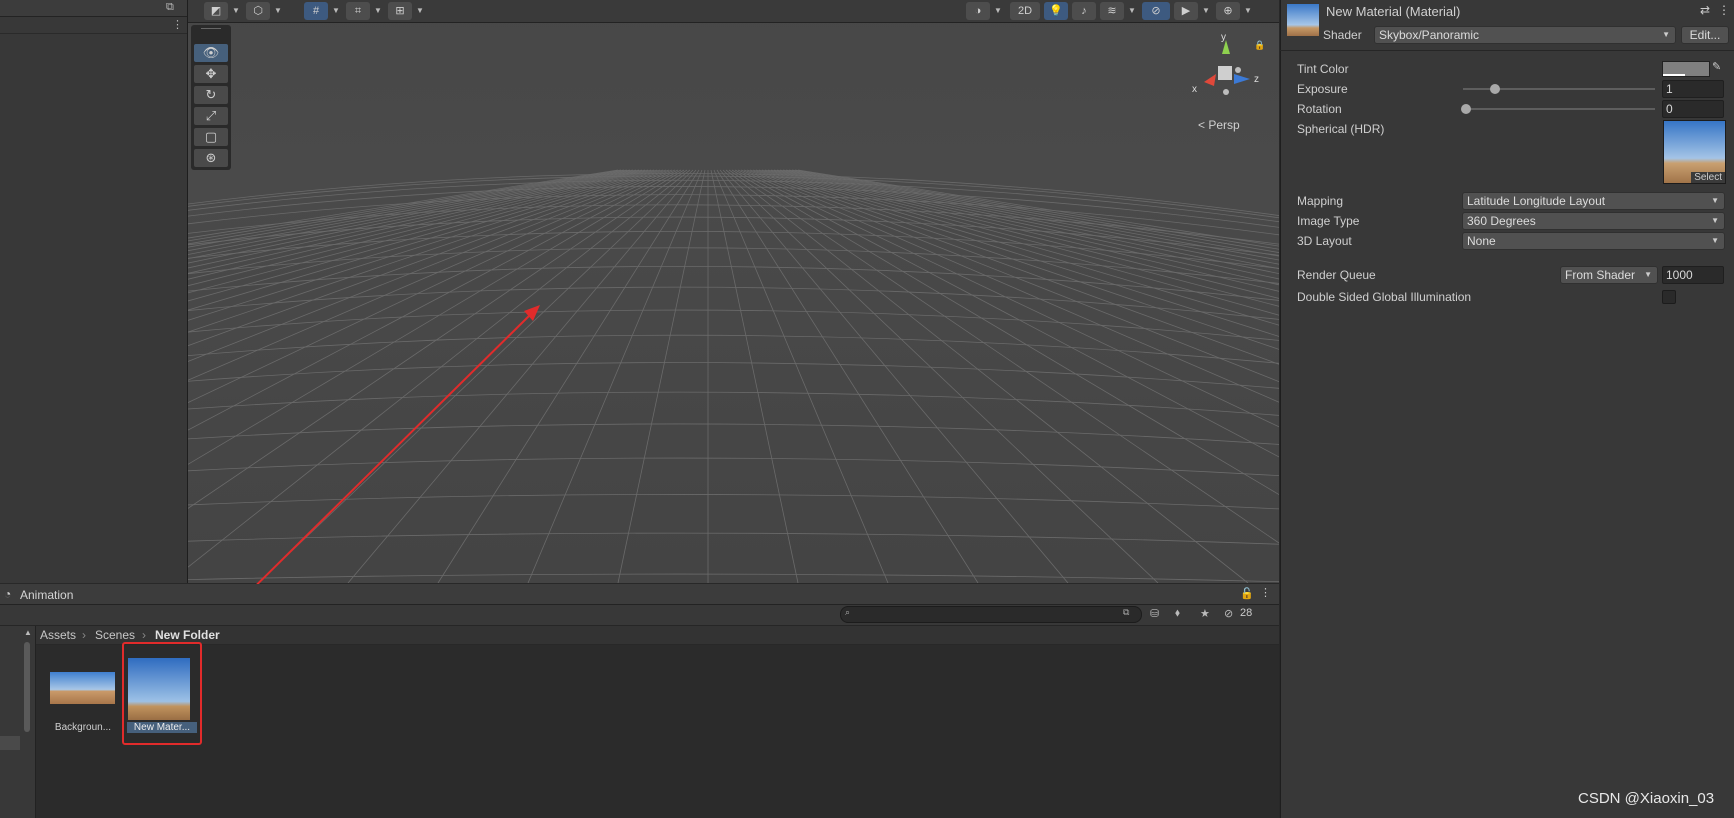  What do you see at coordinates (8, 594) in the screenshot?
I see `clock-icon: ◔` at bounding box center [8, 594].